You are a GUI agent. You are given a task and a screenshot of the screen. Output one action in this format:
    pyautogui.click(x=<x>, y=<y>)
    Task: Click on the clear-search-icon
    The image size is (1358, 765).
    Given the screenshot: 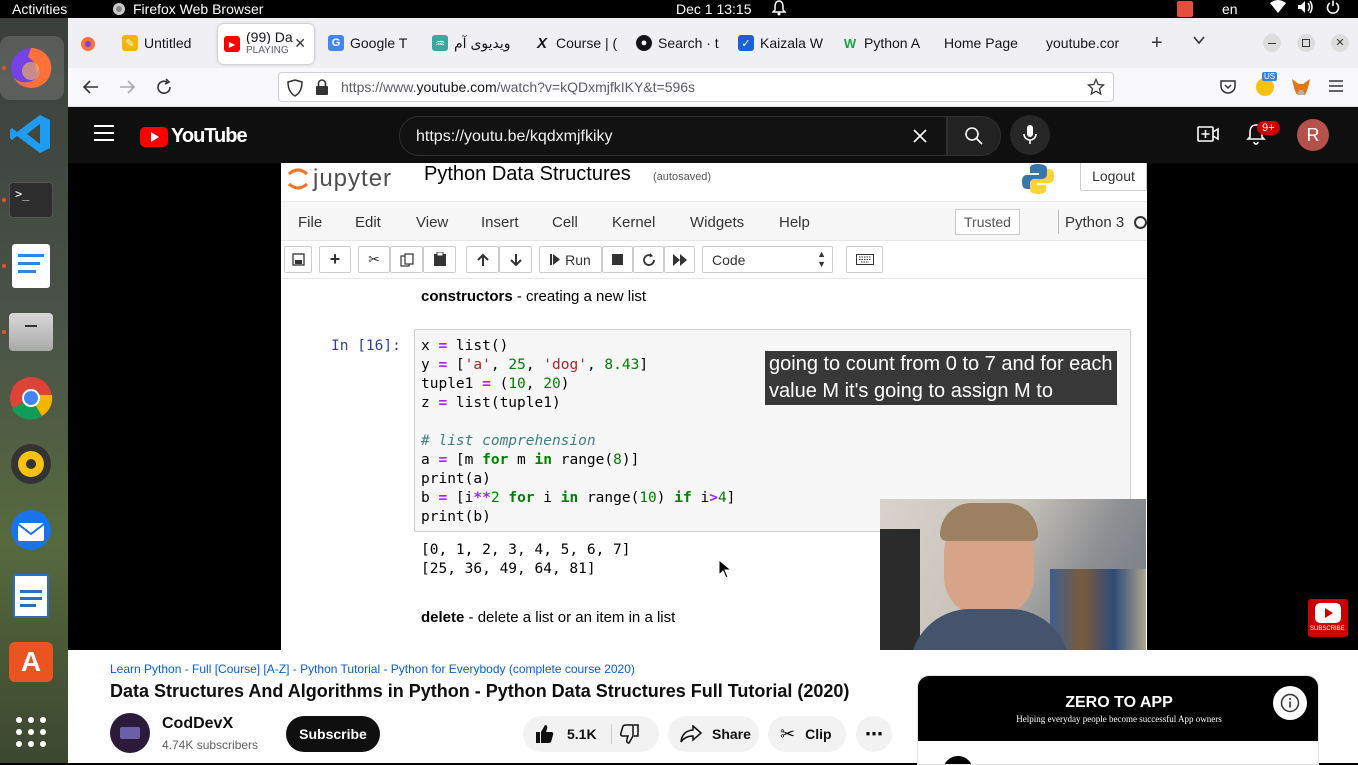 What is the action you would take?
    pyautogui.click(x=920, y=138)
    